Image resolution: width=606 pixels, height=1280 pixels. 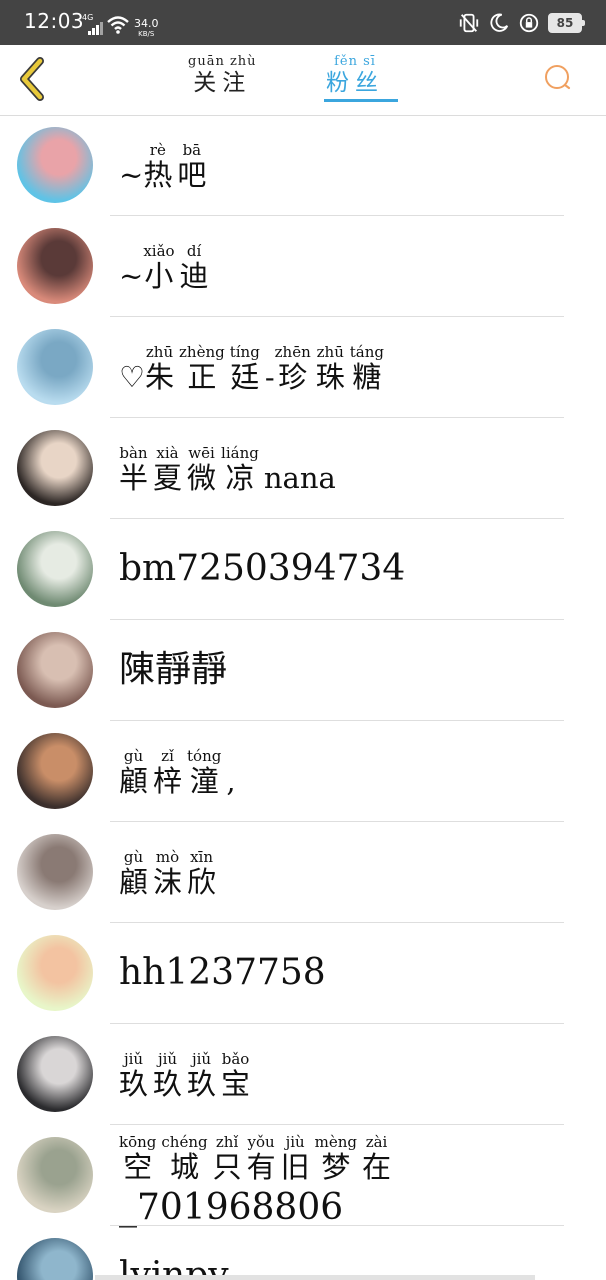 I want to click on name-character: yǒu 有, so click(x=261, y=1159).